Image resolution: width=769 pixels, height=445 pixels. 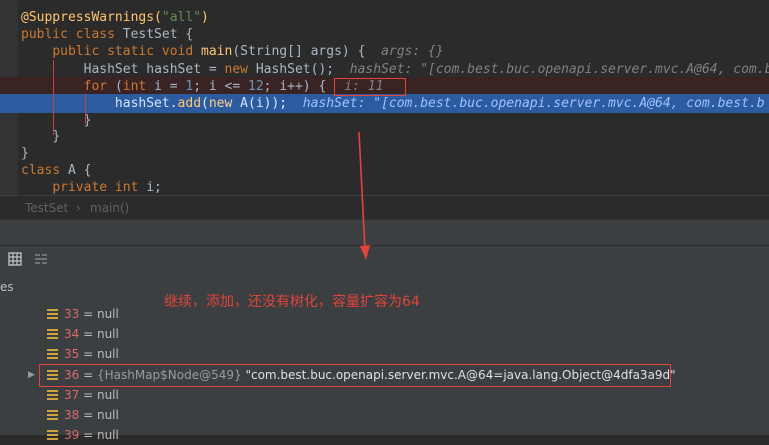 What do you see at coordinates (364, 196) in the screenshot?
I see `annotation-arrow-icon` at bounding box center [364, 196].